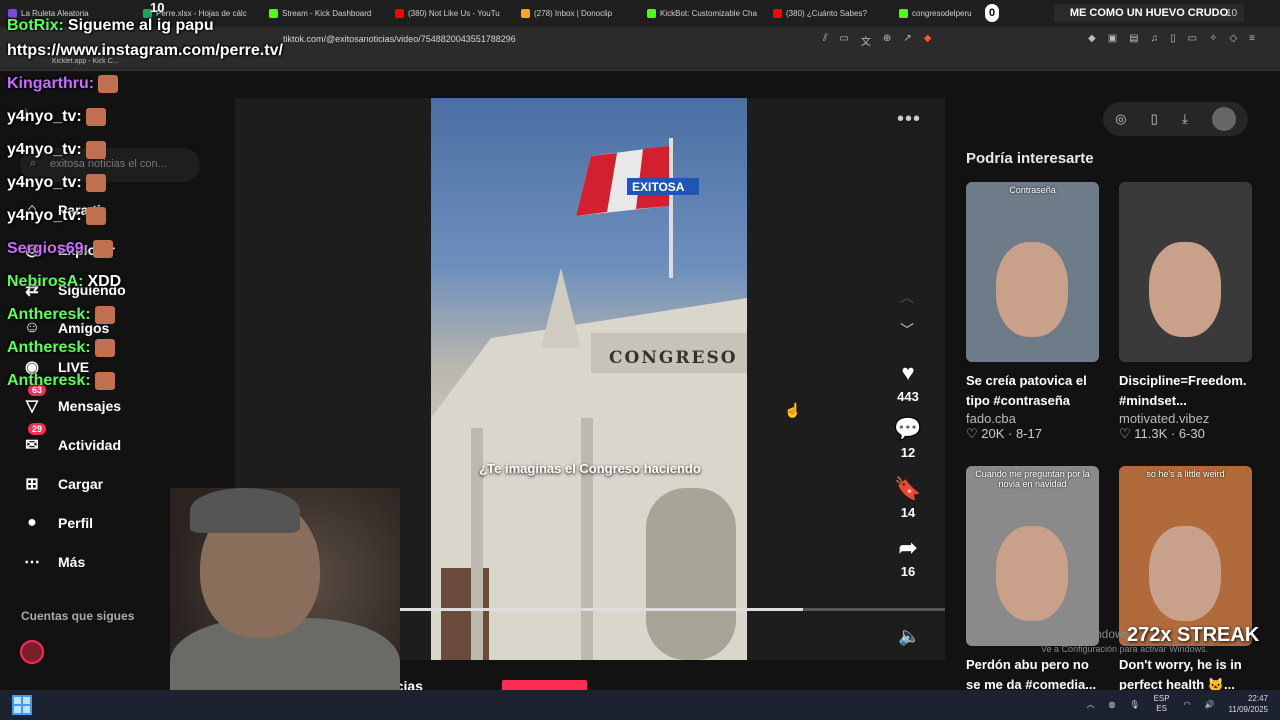  I want to click on speaker-icon: 🔊, so click(1210, 704).